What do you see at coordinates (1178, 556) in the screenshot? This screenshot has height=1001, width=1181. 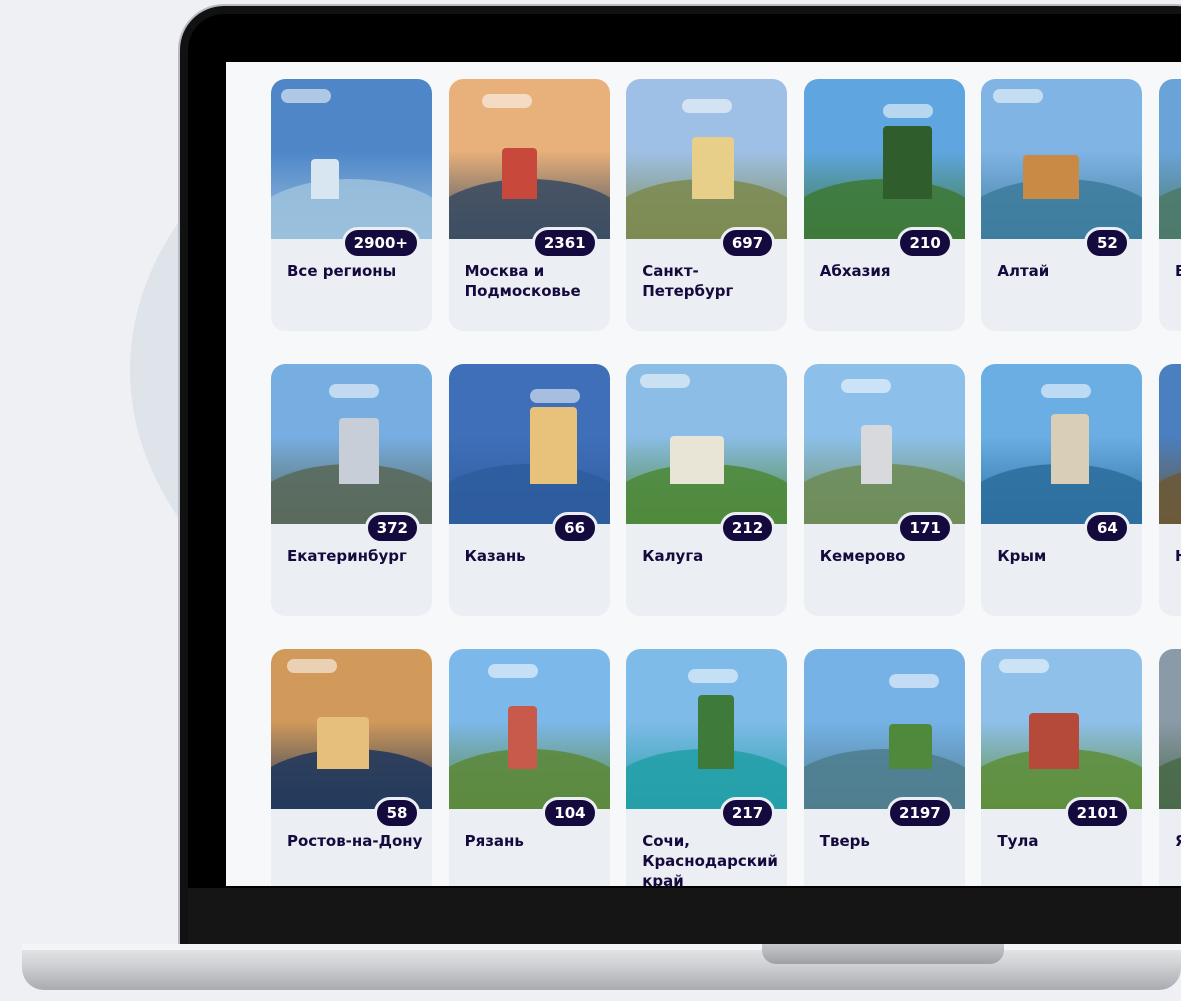 I see `region-name: Н` at bounding box center [1178, 556].